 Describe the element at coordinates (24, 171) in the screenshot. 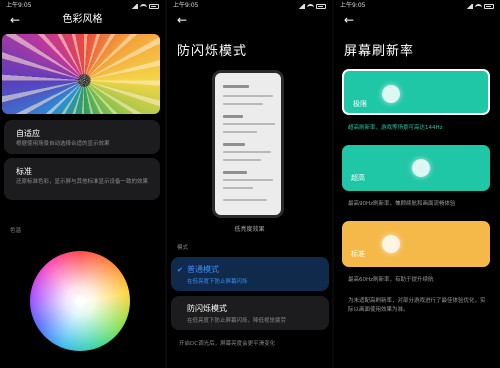

I see `option-title: 标准` at that location.